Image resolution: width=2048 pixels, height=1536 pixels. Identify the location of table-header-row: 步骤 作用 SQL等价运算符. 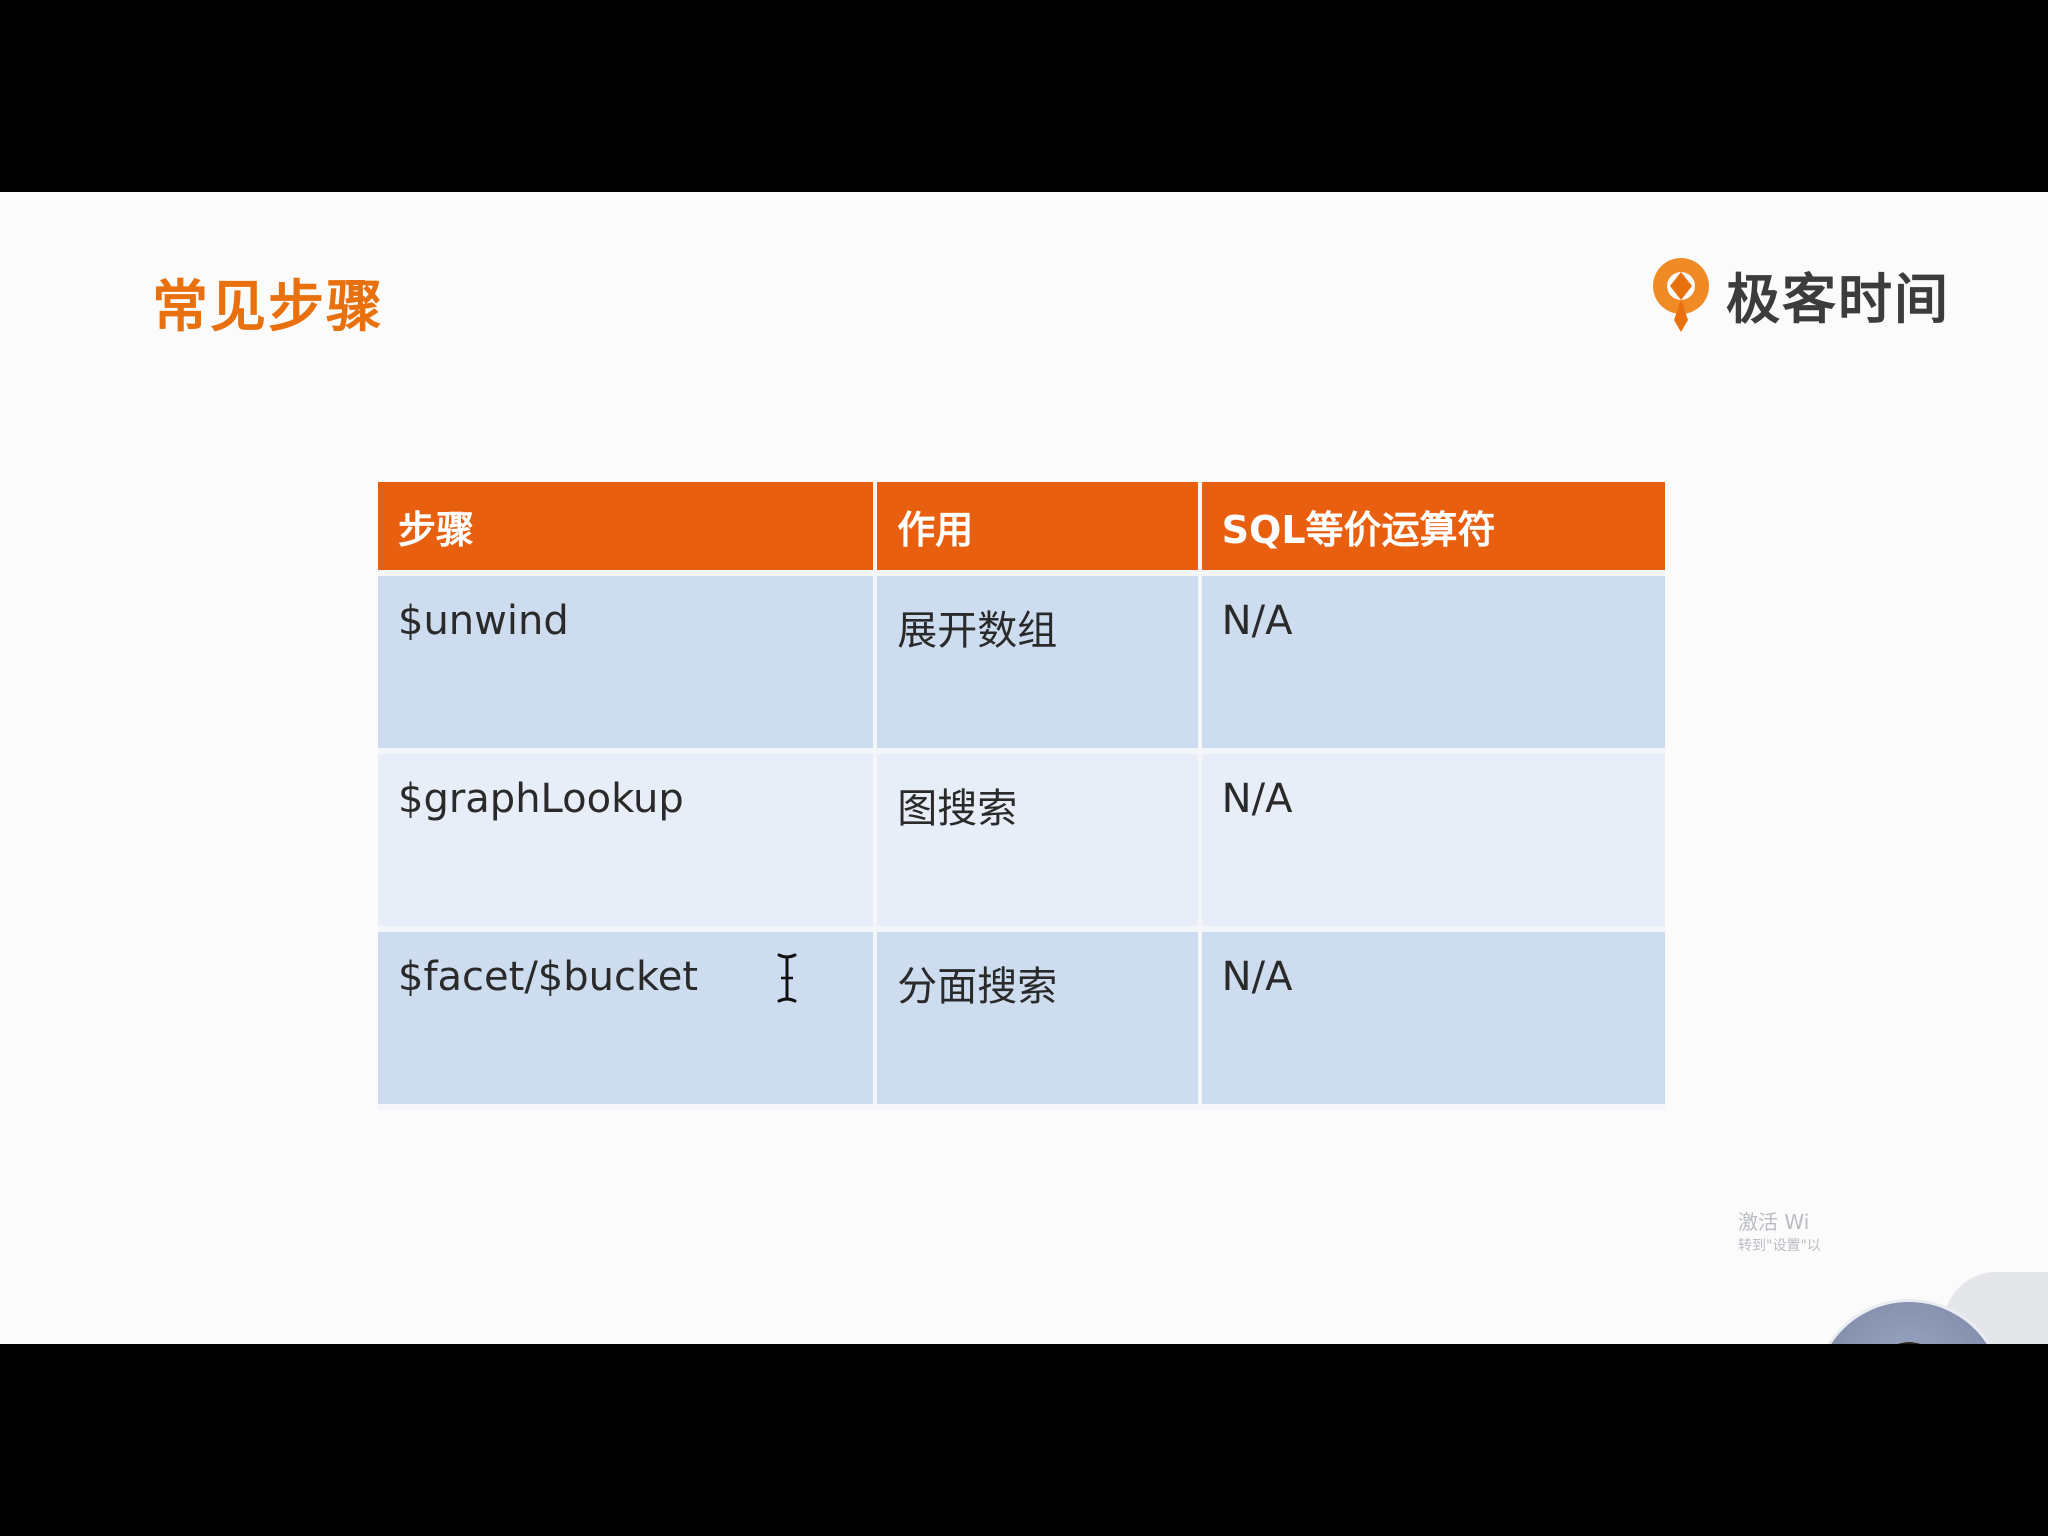
(1021, 529).